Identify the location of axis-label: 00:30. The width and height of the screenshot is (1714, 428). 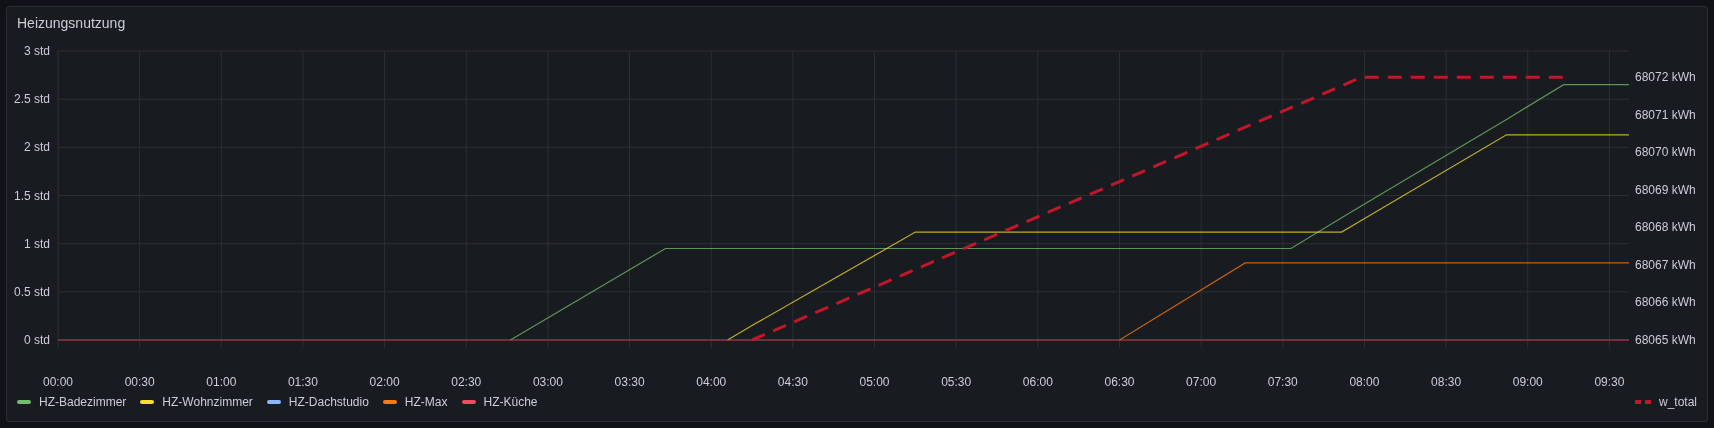
(139, 382).